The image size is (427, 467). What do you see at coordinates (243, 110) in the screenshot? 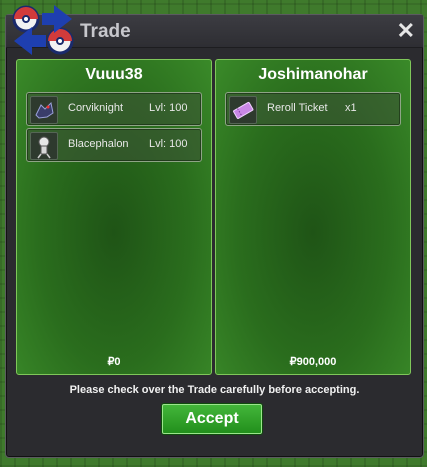
I see `ticket-icon` at bounding box center [243, 110].